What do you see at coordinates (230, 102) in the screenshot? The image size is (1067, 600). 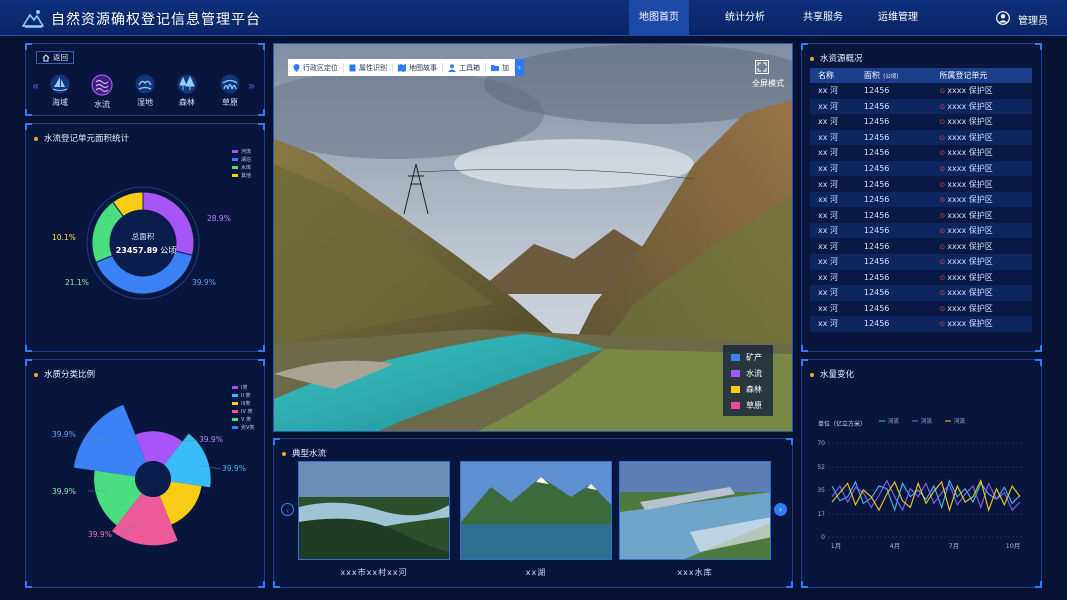 I see `tab-label: 草原` at bounding box center [230, 102].